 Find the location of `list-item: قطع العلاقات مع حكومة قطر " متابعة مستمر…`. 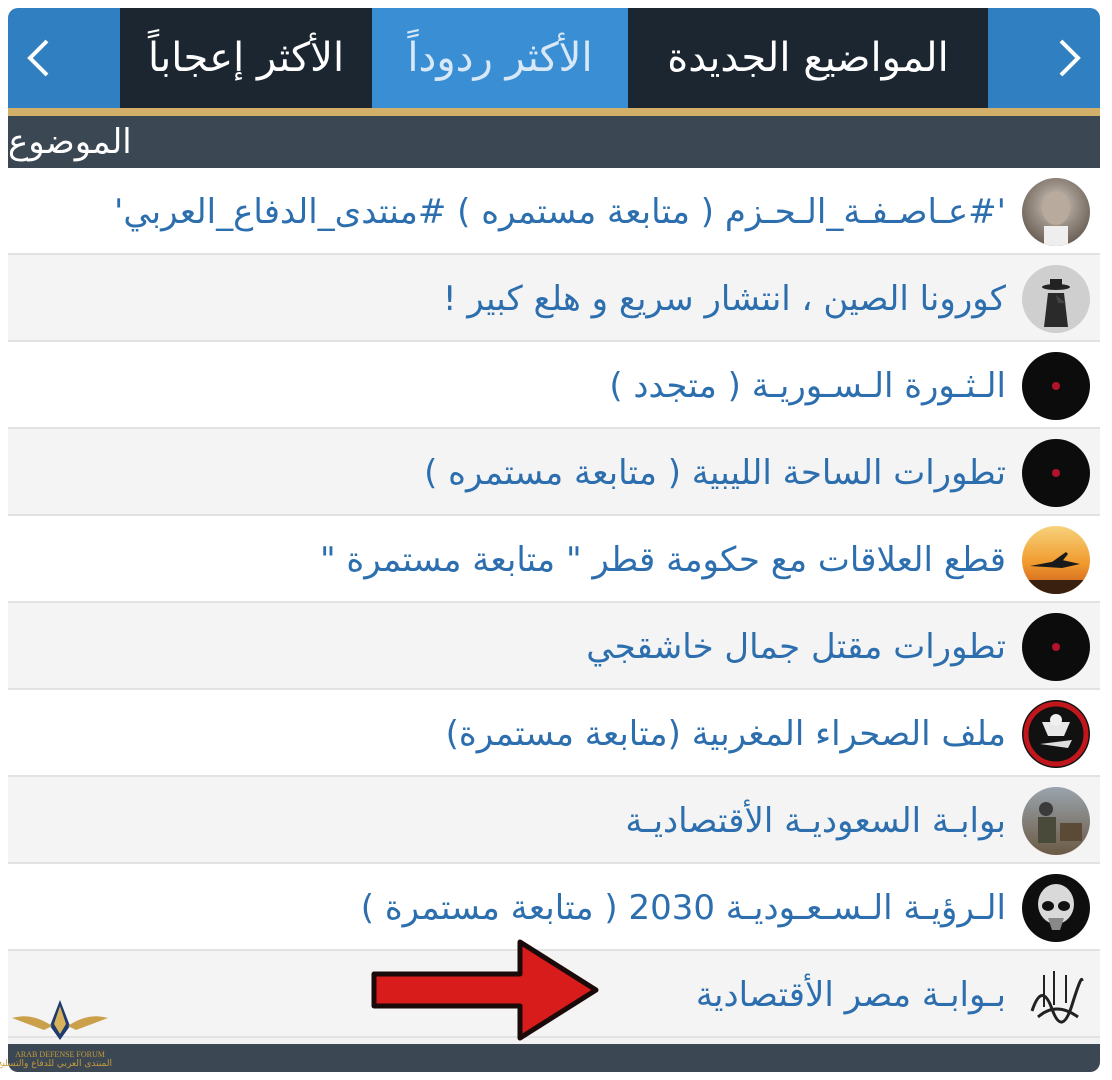

list-item: قطع العلاقات مع حكومة قطر " متابعة مستمر… is located at coordinates (554, 559).